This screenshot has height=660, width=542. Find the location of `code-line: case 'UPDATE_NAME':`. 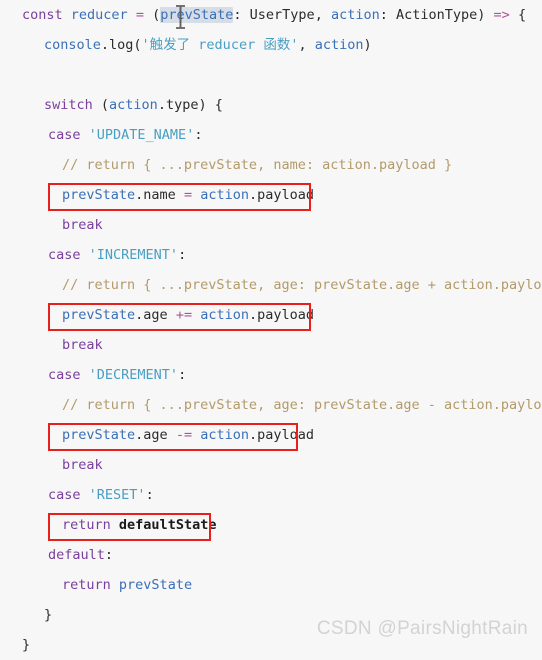

code-line: case 'UPDATE_NAME': is located at coordinates (271, 135).